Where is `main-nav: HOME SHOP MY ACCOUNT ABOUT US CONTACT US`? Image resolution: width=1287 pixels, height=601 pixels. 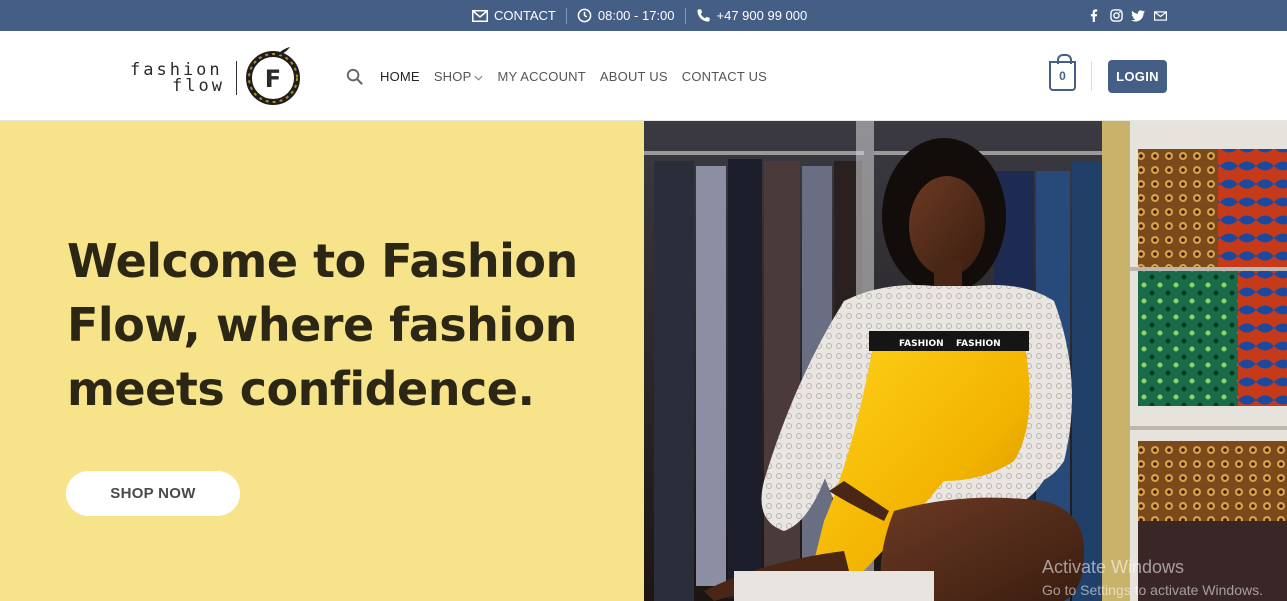
main-nav: HOME SHOP MY ACCOUNT ABOUT US CONTACT US is located at coordinates (563, 76).